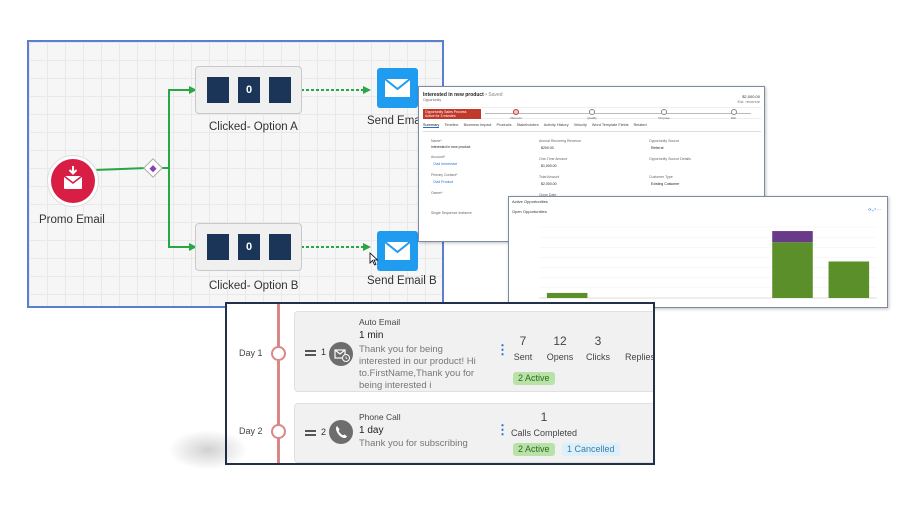  What do you see at coordinates (444, 175) in the screenshot?
I see `field-label: Primary Contact*` at bounding box center [444, 175].